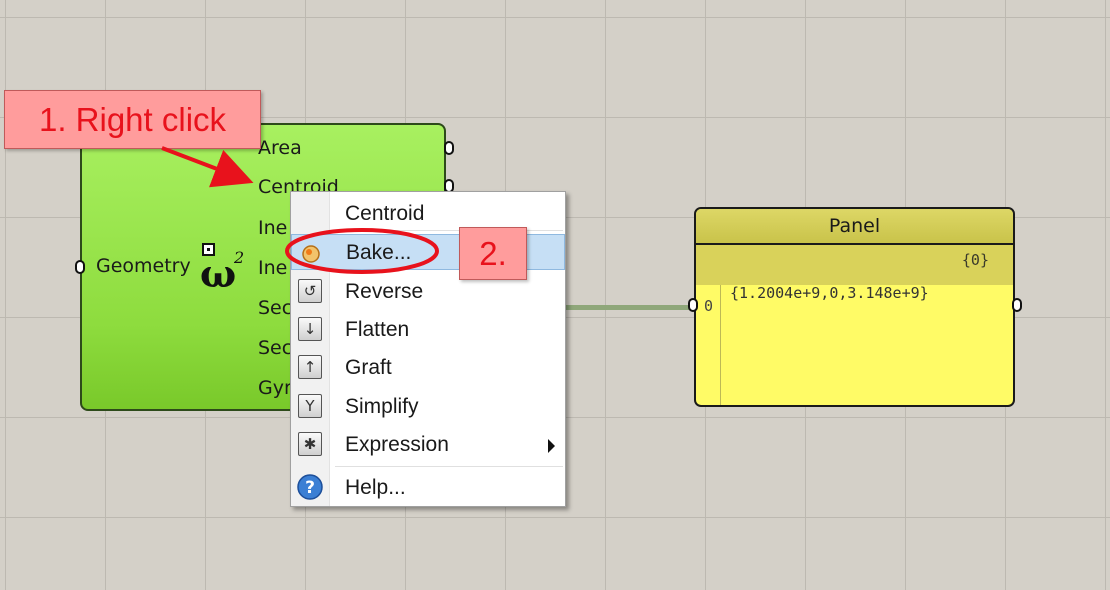 The image size is (1110, 590). Describe the element at coordinates (300, 210) in the screenshot. I see `annotation-overlay` at that location.